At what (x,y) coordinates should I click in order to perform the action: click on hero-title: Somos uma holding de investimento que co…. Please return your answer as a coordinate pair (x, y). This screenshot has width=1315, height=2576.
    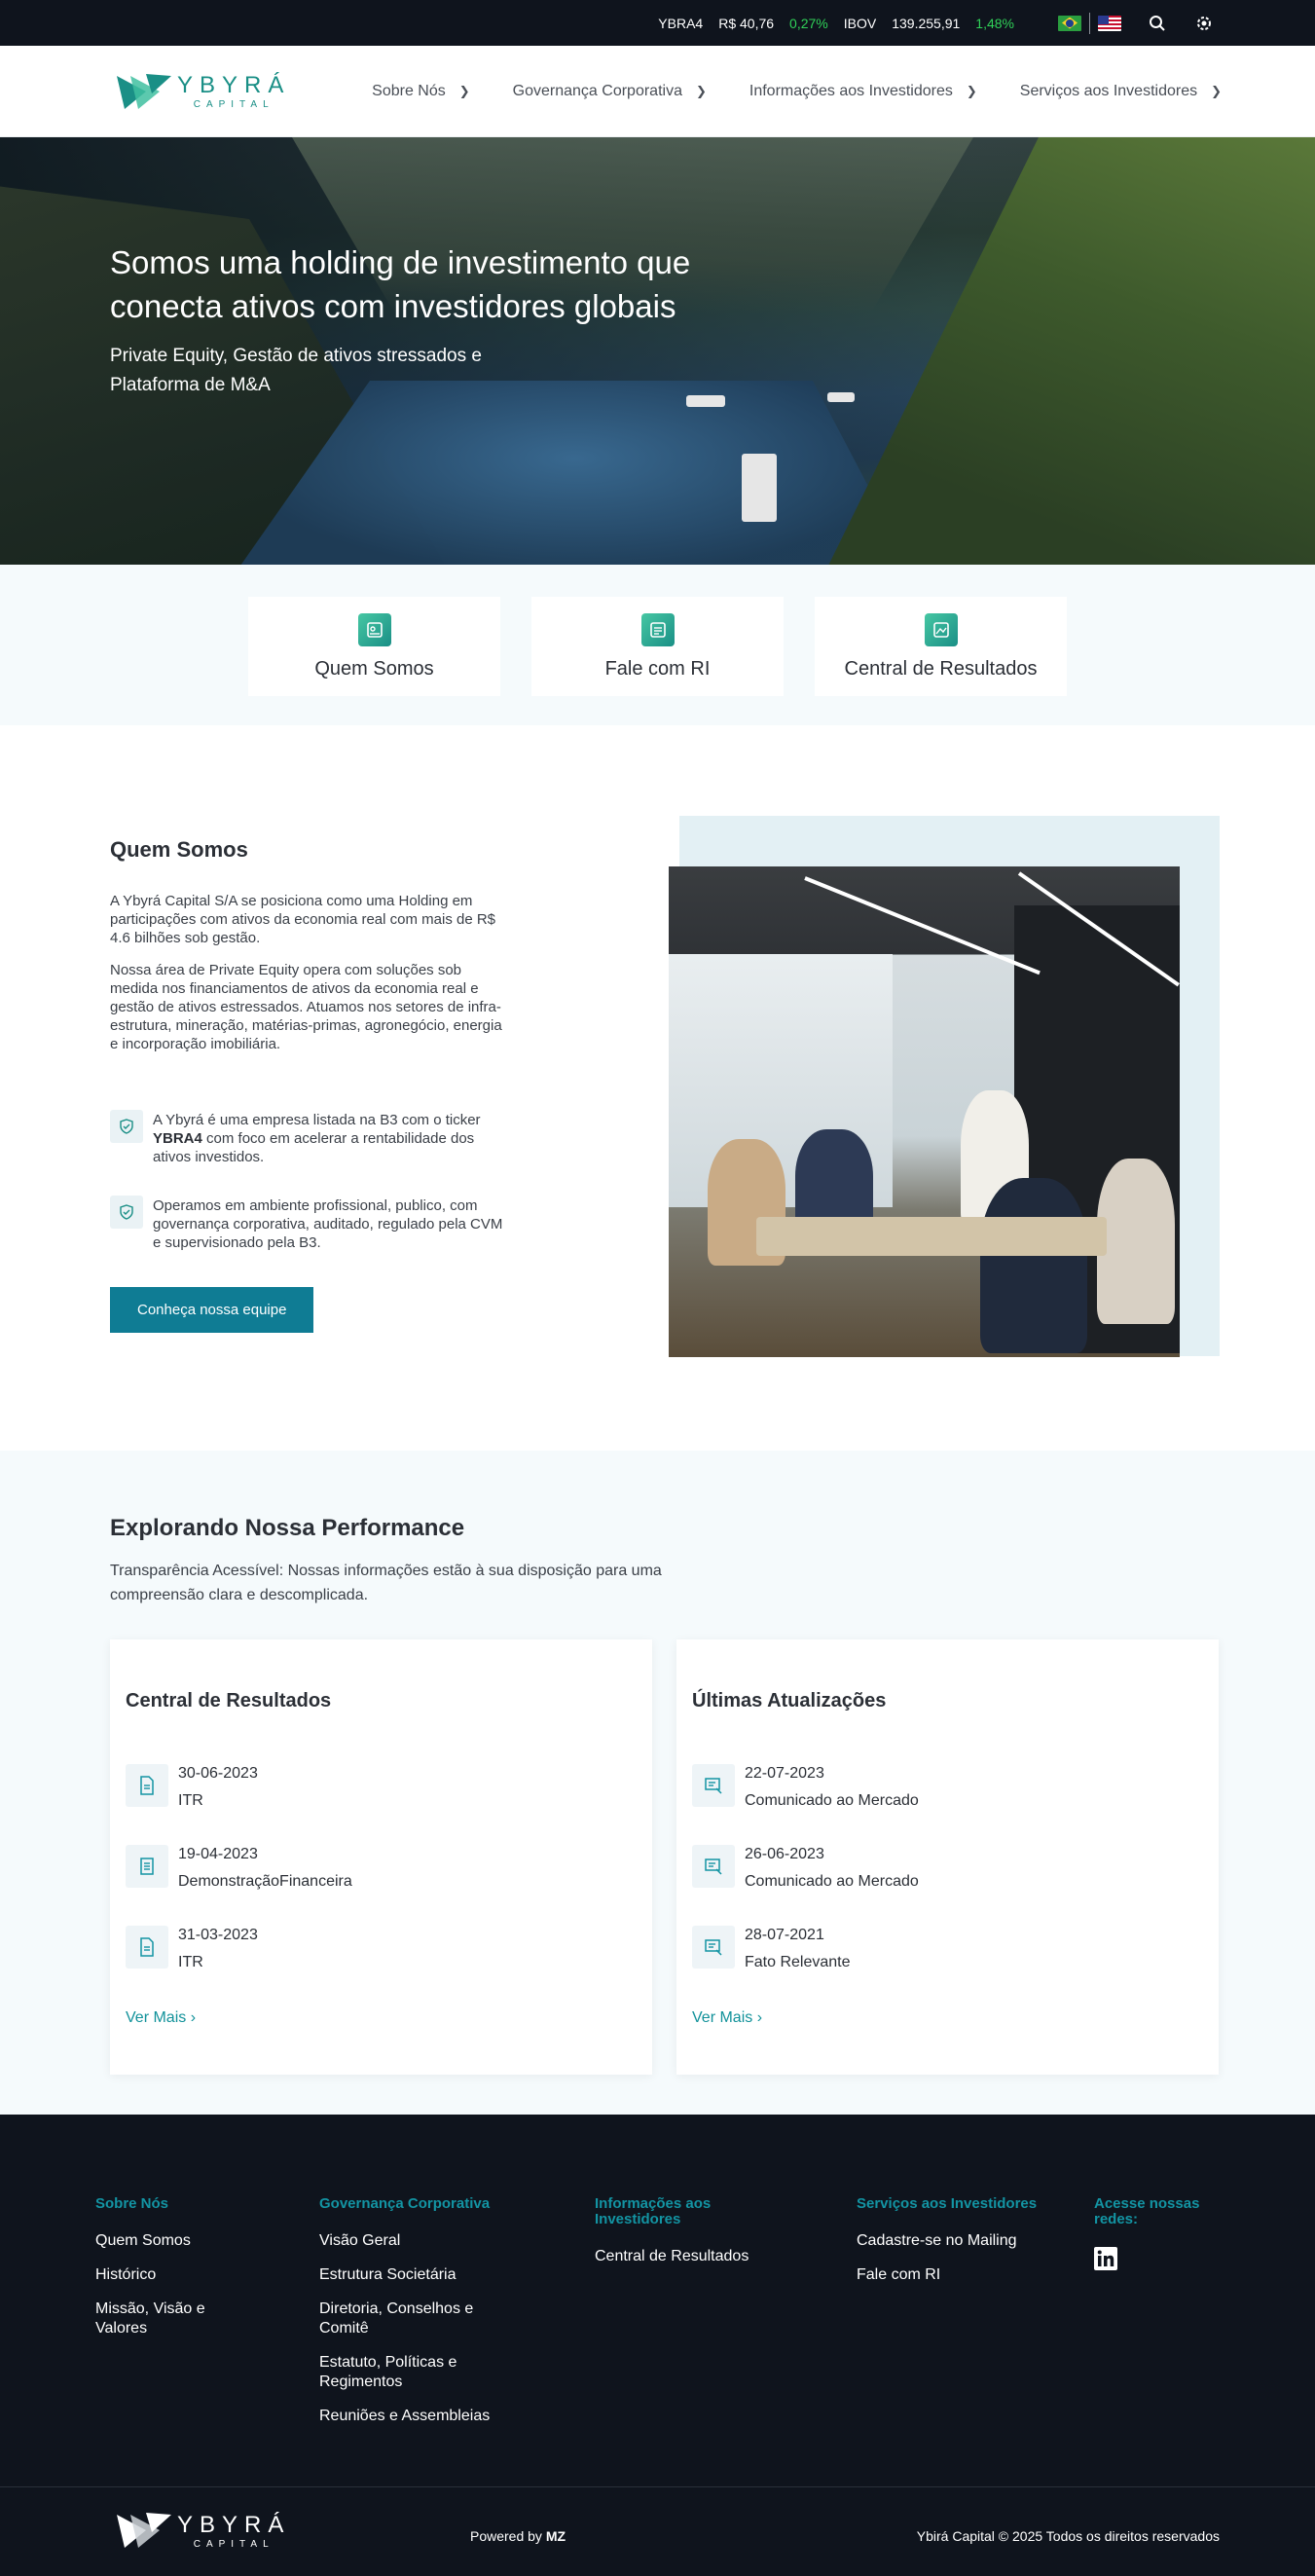
    Looking at the image, I should click on (400, 284).